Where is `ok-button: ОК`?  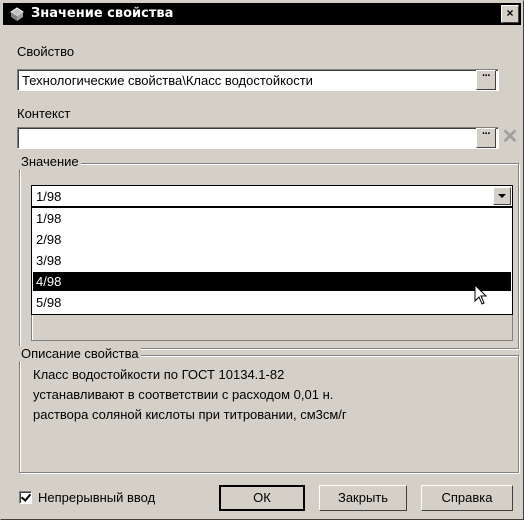 ok-button: ОК is located at coordinates (262, 498).